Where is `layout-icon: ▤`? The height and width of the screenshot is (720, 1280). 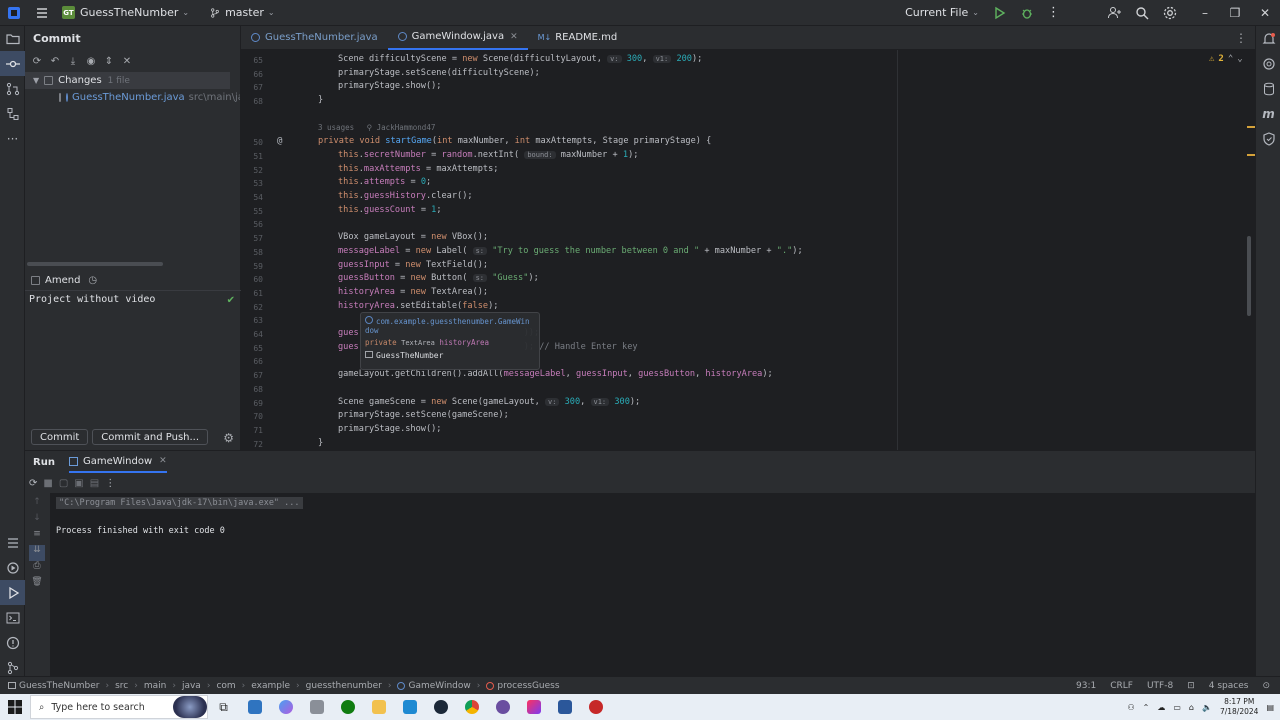
layout-icon: ▤ is located at coordinates (94, 483).